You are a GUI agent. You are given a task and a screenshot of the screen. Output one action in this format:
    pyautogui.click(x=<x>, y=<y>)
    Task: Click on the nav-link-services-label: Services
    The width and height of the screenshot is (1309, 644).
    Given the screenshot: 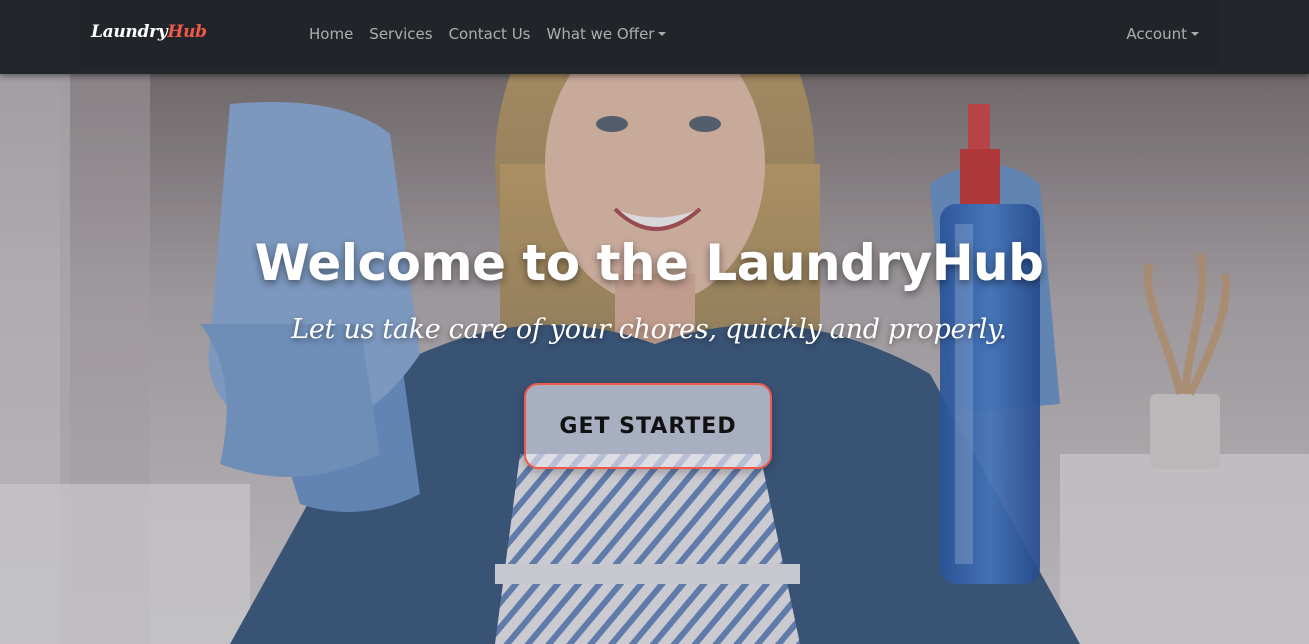 What is the action you would take?
    pyautogui.click(x=401, y=34)
    